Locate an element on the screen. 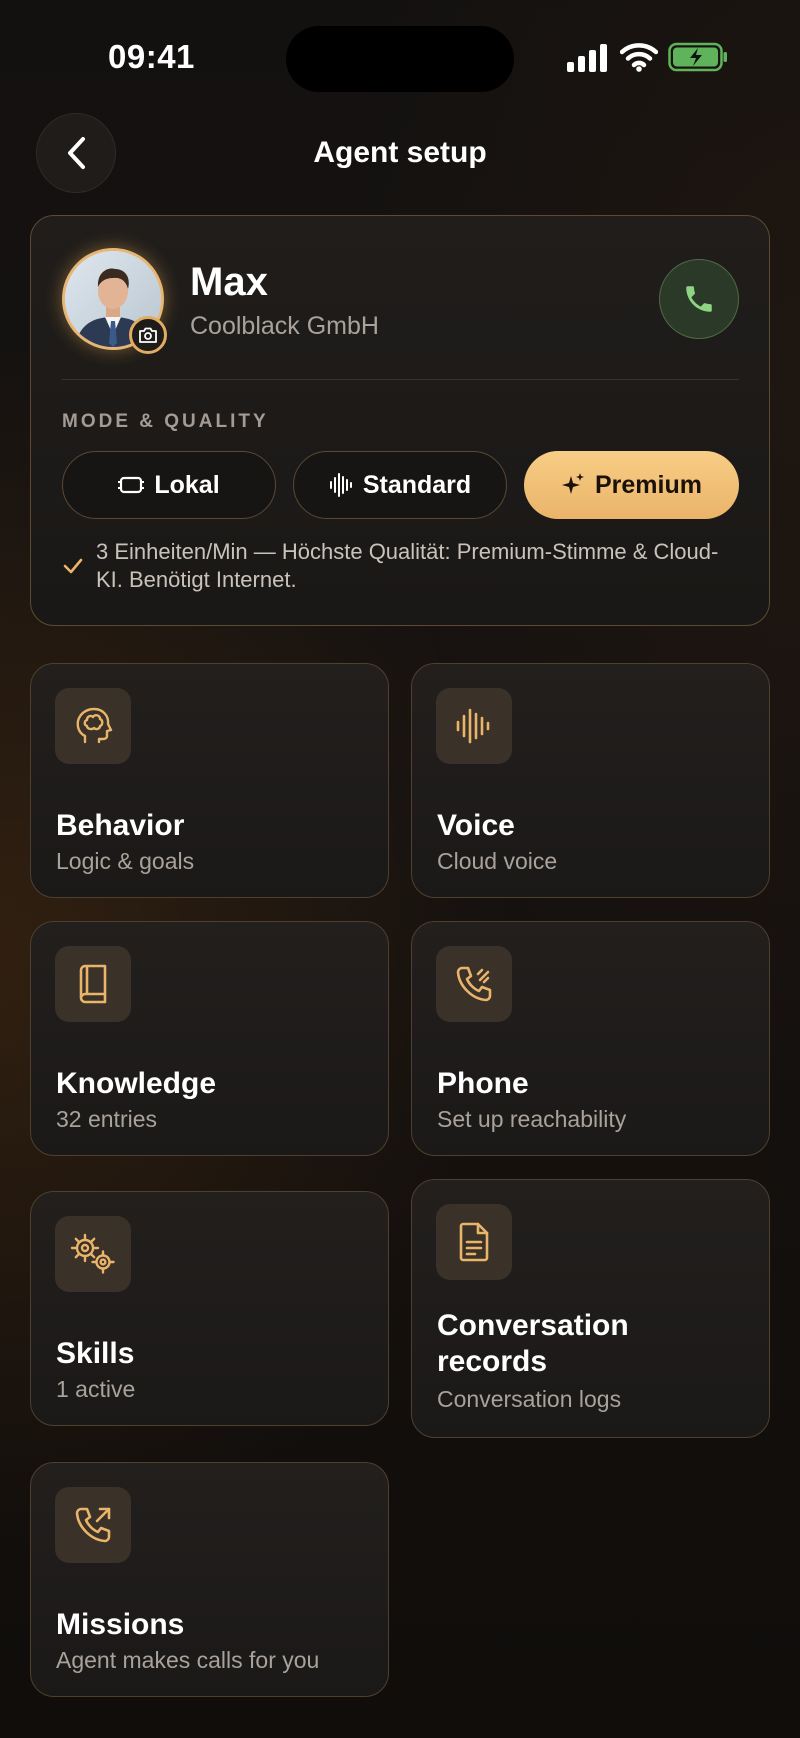 Image resolution: width=800 pixels, height=1738 pixels. tile-subtitle: 1 active is located at coordinates (96, 1389).